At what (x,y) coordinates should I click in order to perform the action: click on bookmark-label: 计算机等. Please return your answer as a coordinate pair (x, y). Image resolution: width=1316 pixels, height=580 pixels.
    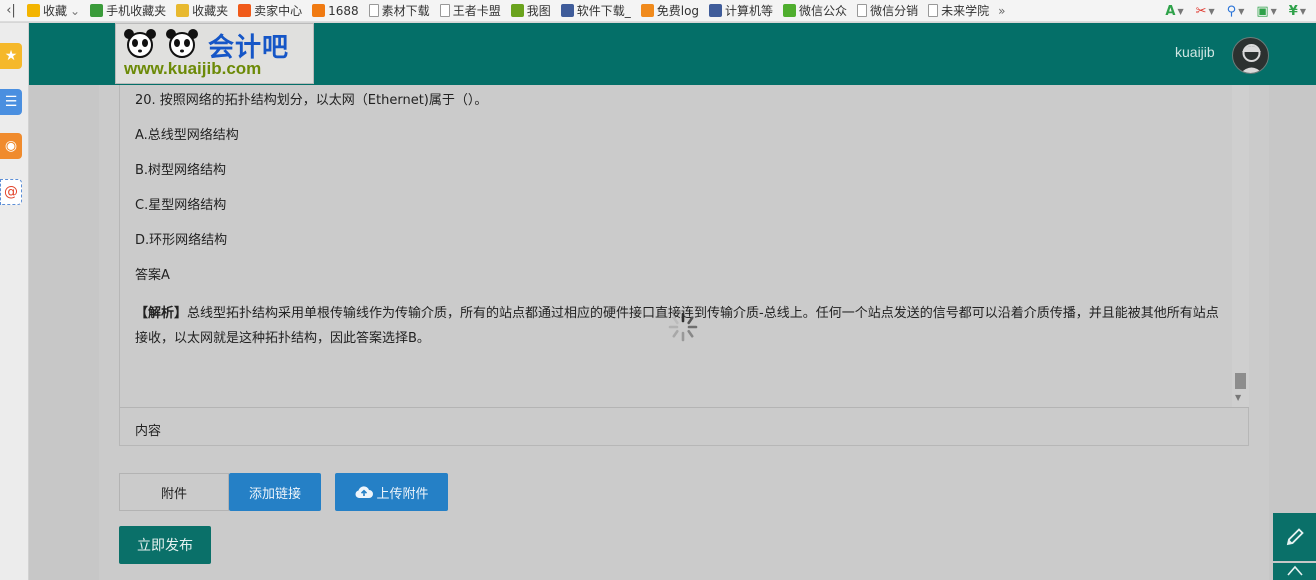
    Looking at the image, I should click on (749, 11).